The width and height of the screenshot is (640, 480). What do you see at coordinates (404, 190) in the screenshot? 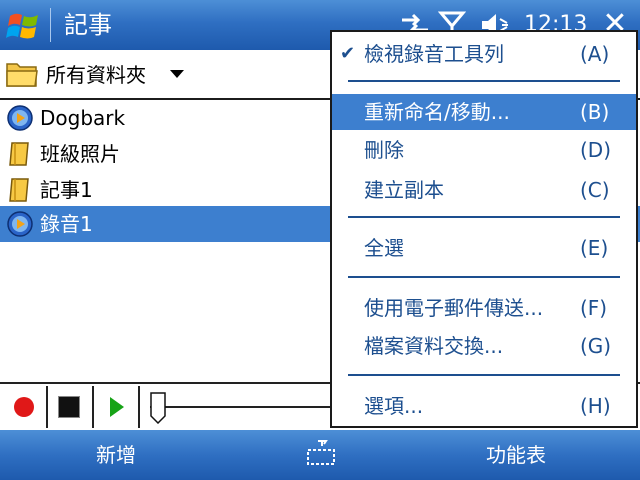
I see `menu-item-label: 建立副本` at bounding box center [404, 190].